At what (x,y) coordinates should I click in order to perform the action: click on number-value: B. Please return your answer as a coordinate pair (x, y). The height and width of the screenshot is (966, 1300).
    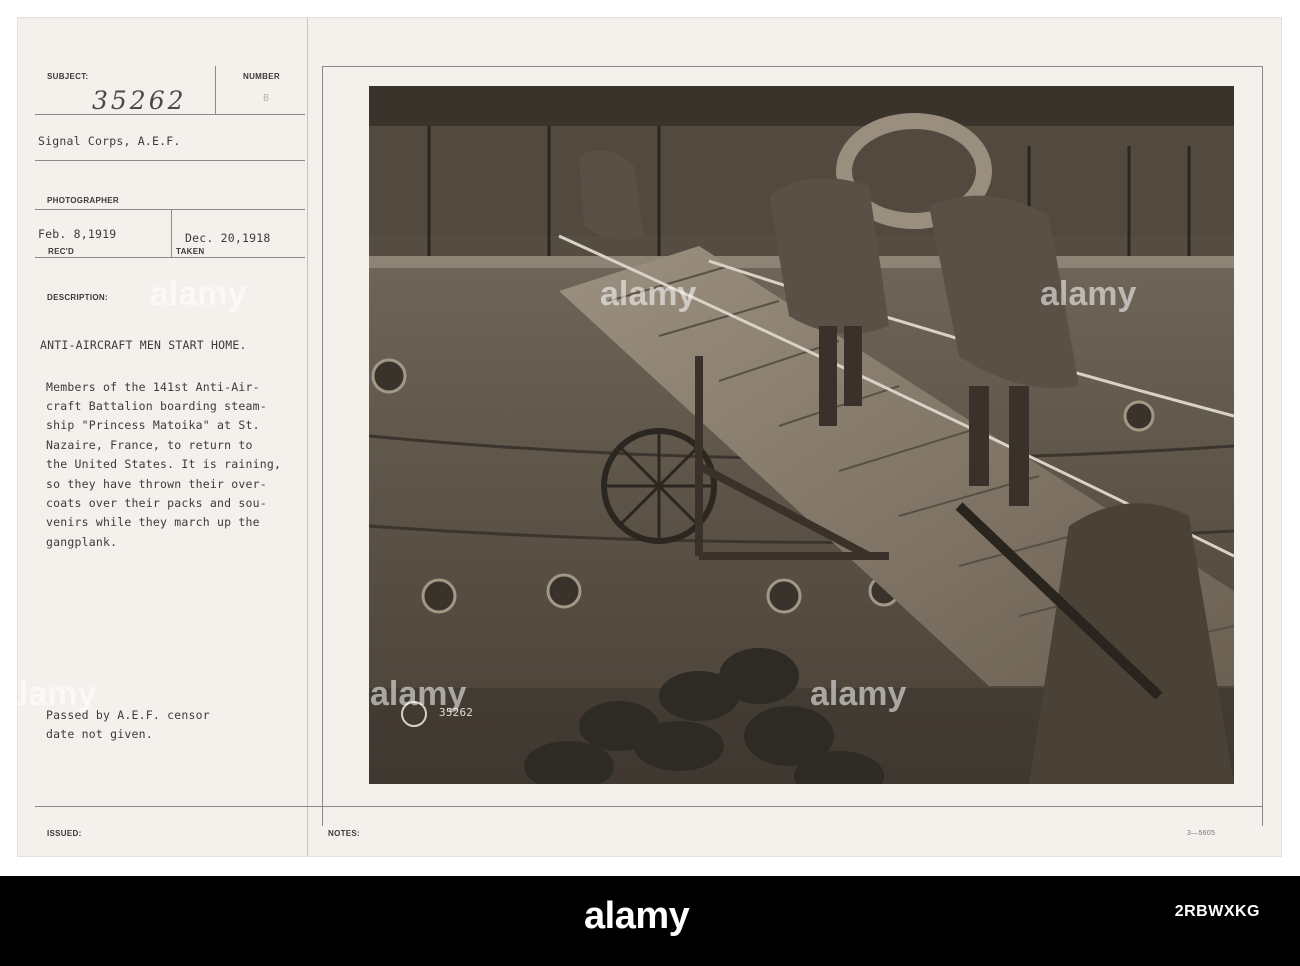
    Looking at the image, I should click on (266, 98).